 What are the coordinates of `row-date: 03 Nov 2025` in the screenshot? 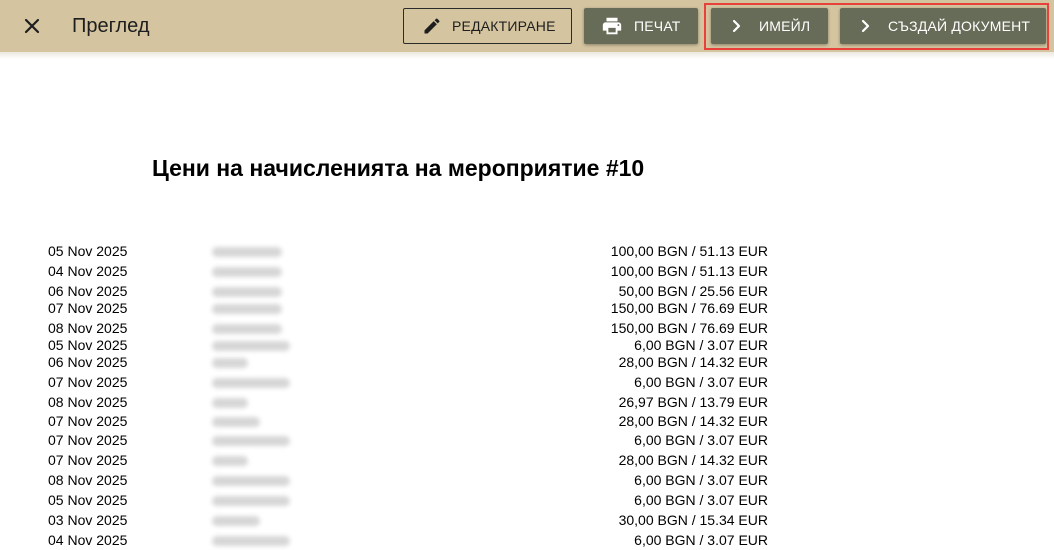 It's located at (88, 520).